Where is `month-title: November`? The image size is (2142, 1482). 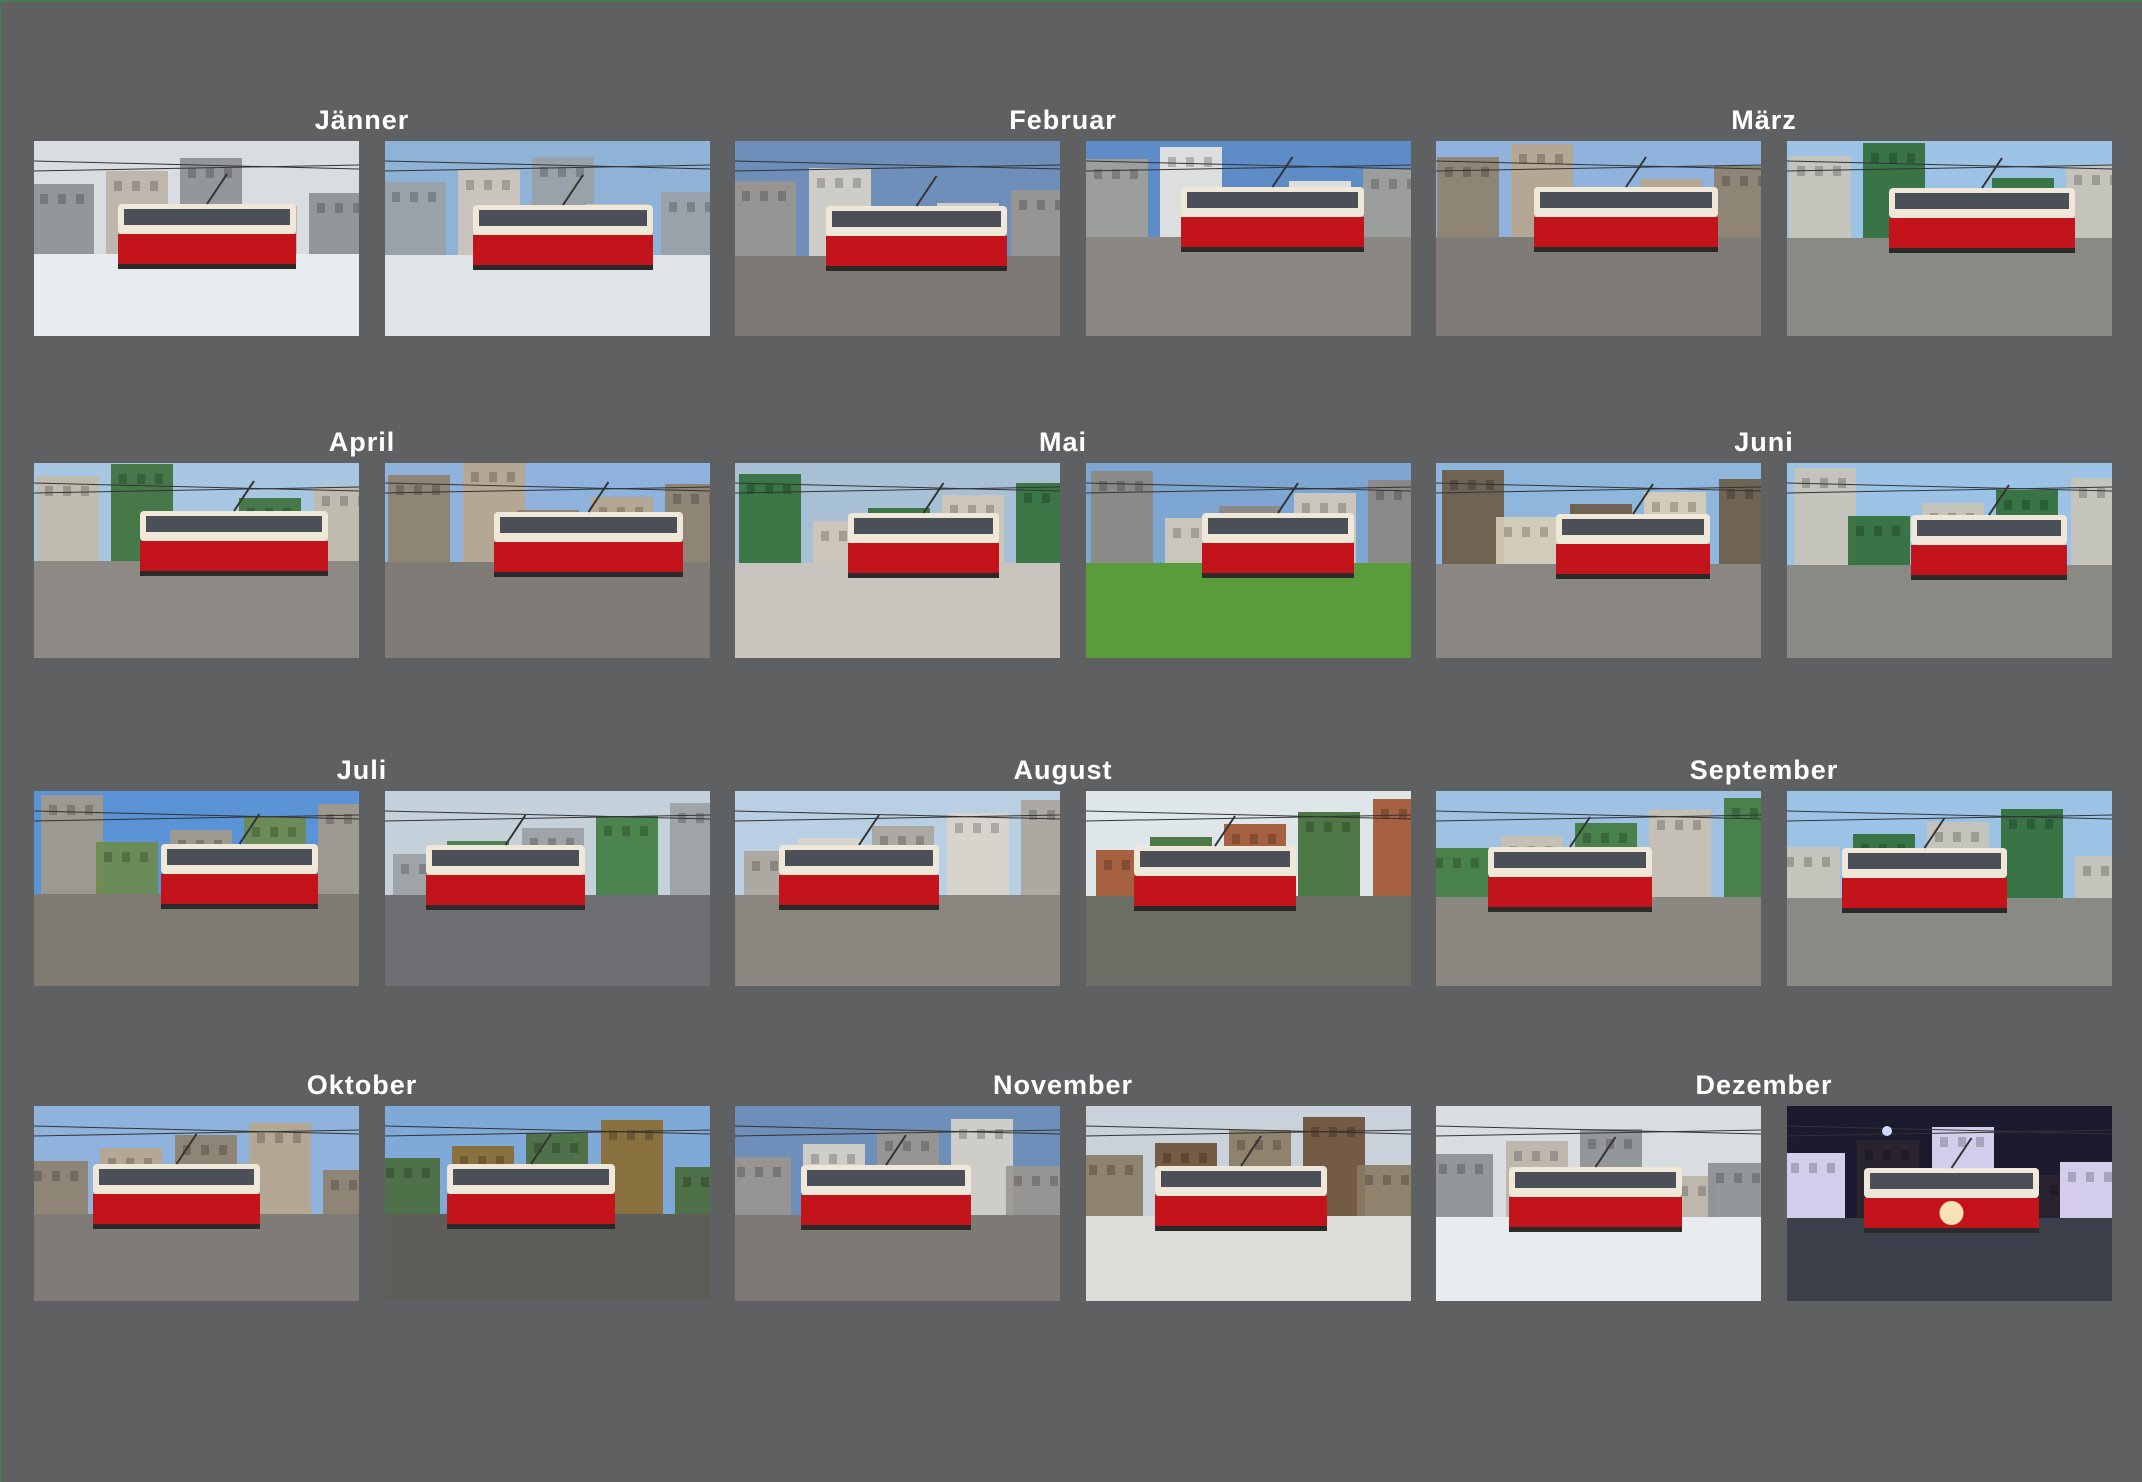
month-title: November is located at coordinates (1063, 1085).